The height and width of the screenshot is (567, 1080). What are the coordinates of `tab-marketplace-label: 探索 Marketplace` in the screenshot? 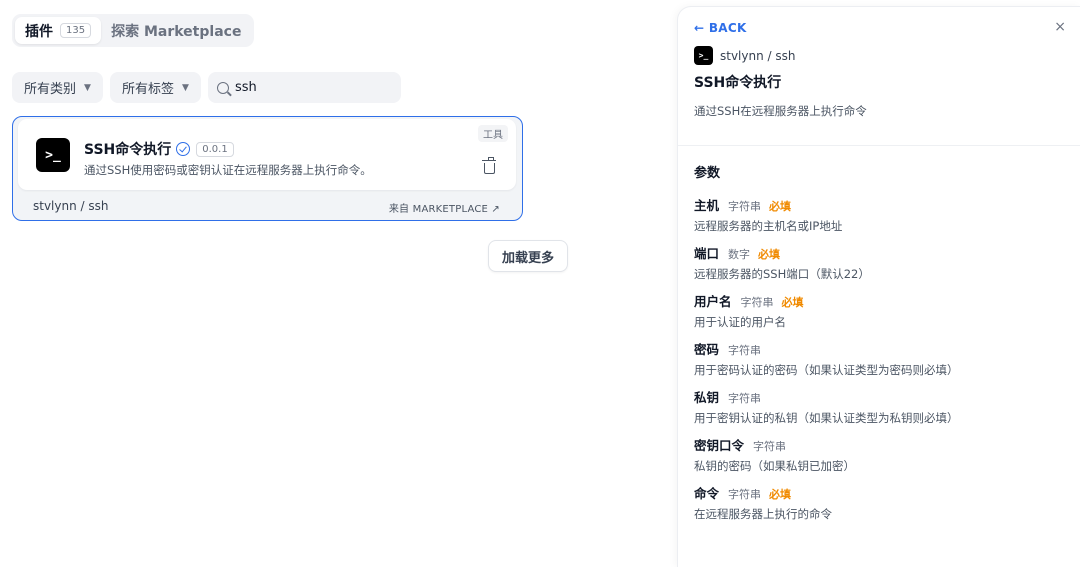 It's located at (176, 31).